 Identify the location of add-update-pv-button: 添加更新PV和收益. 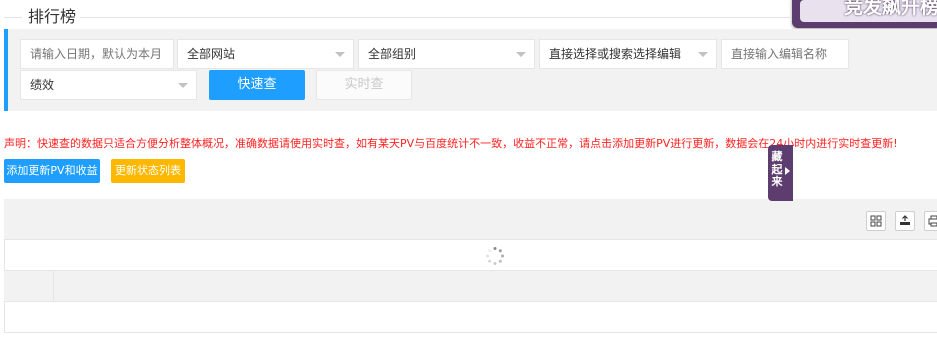
(52, 171).